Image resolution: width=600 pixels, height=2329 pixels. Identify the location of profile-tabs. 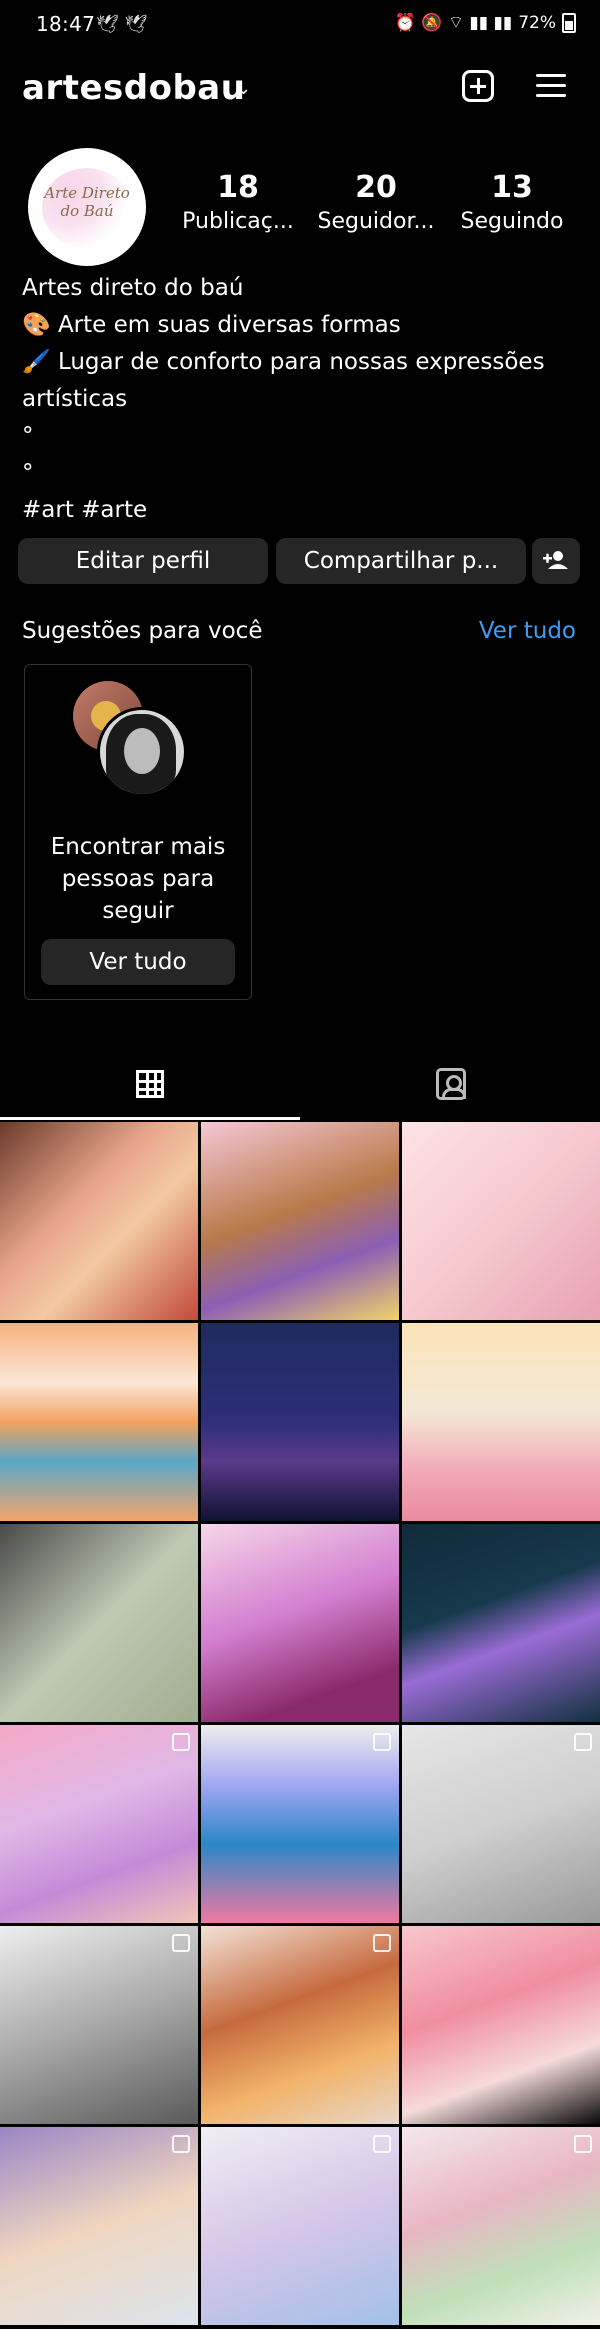
(300, 1087).